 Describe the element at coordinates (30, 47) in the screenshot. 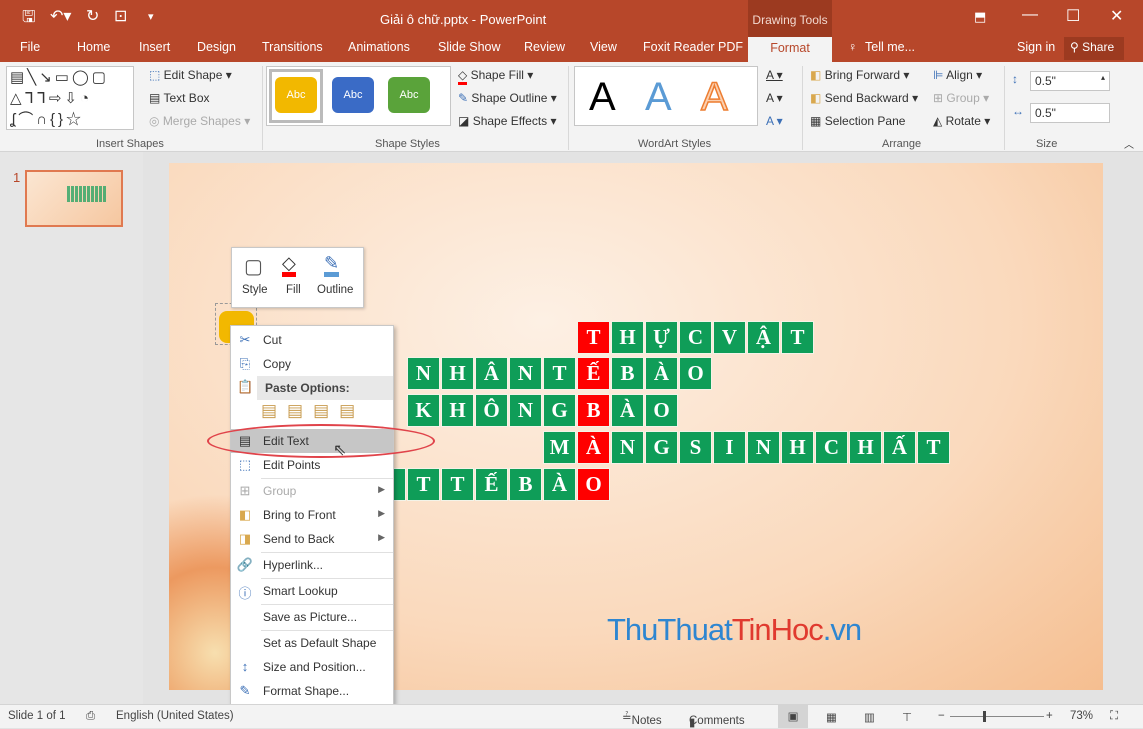

I see `tab-file: File` at that location.